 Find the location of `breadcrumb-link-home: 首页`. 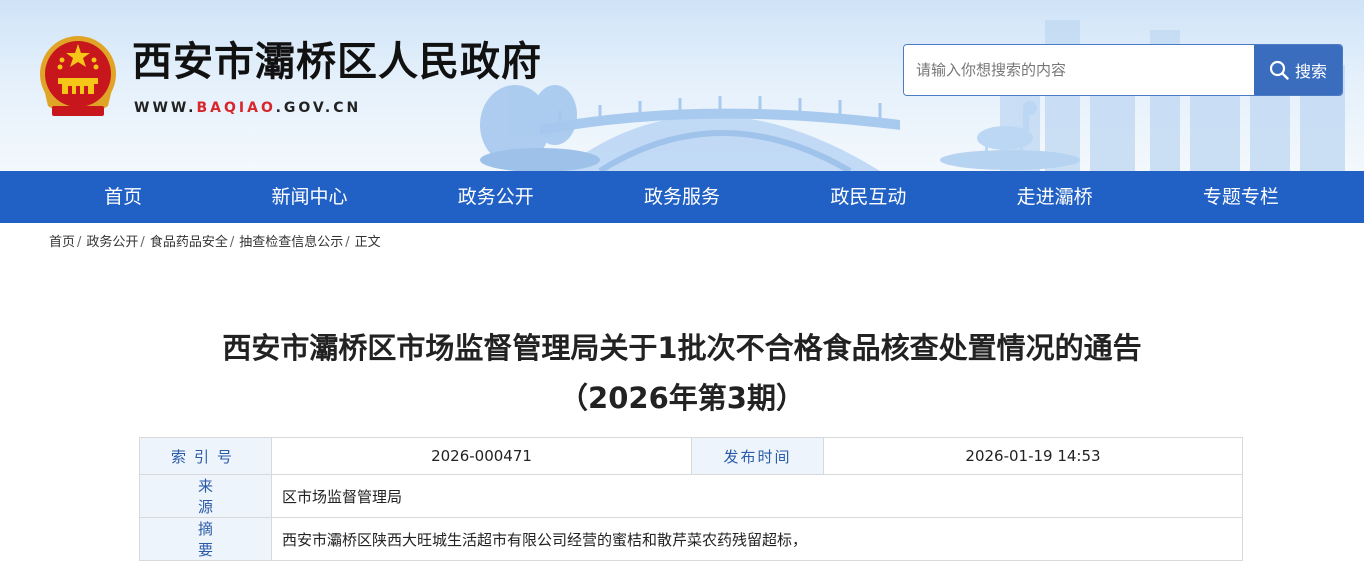

breadcrumb-link-home: 首页 is located at coordinates (62, 242).